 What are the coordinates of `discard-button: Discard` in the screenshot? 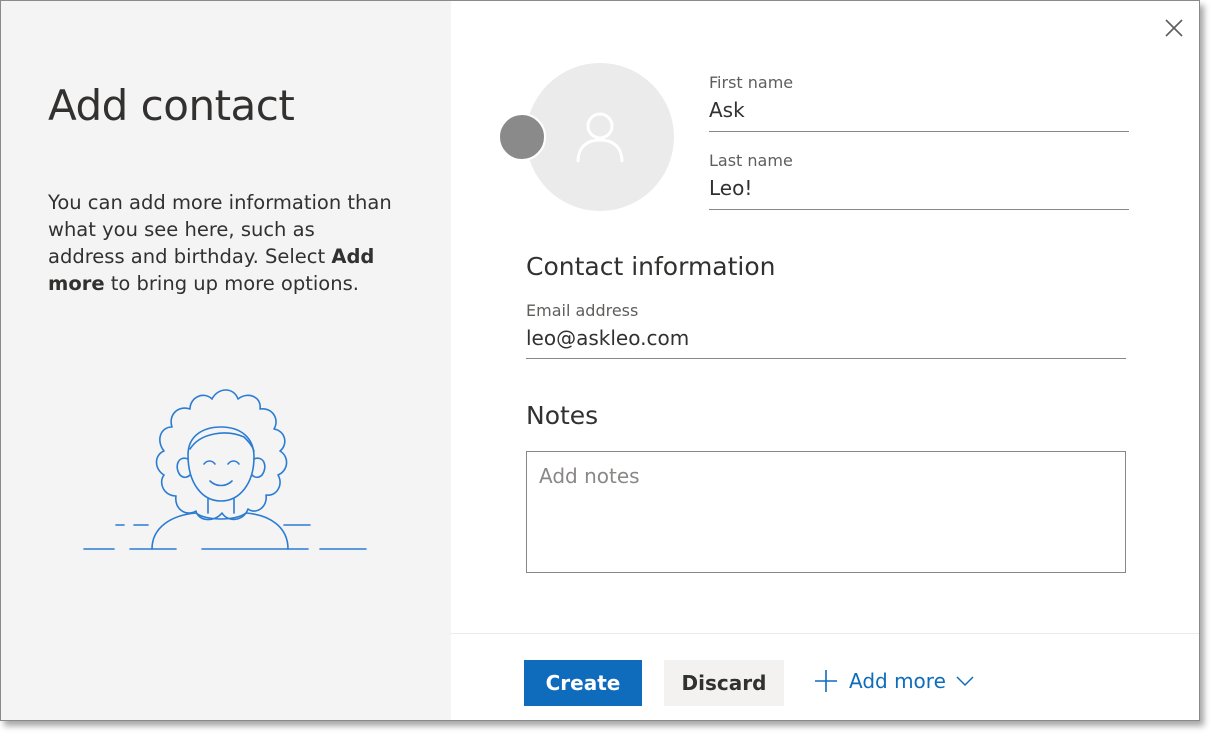 It's located at (724, 683).